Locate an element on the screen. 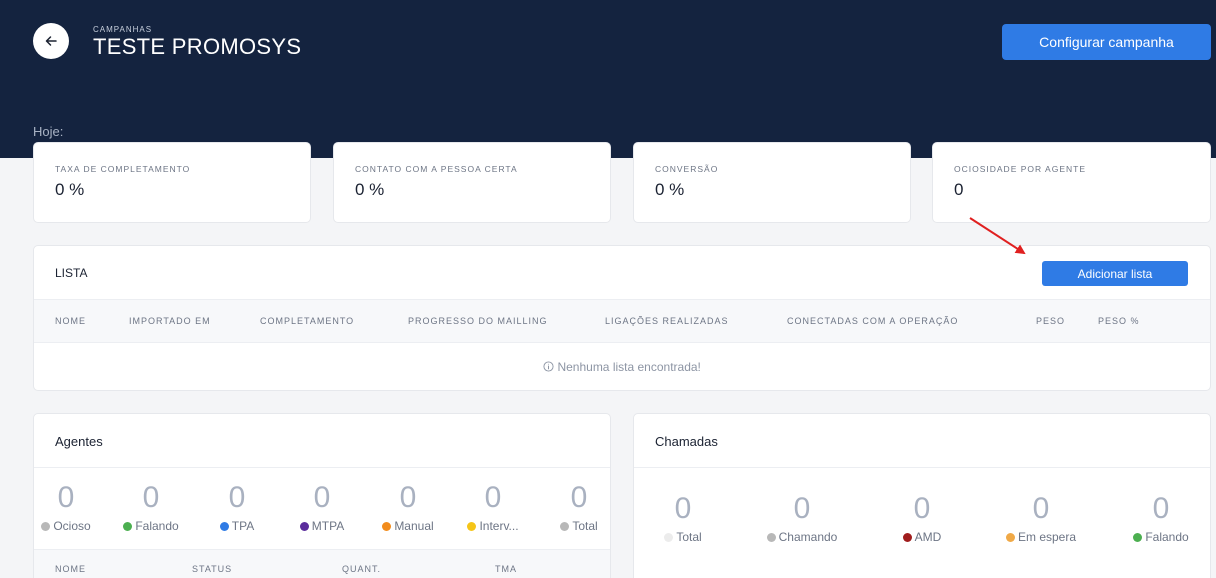 The height and width of the screenshot is (578, 1216). kpi-label: CONVERSÃO is located at coordinates (687, 169).